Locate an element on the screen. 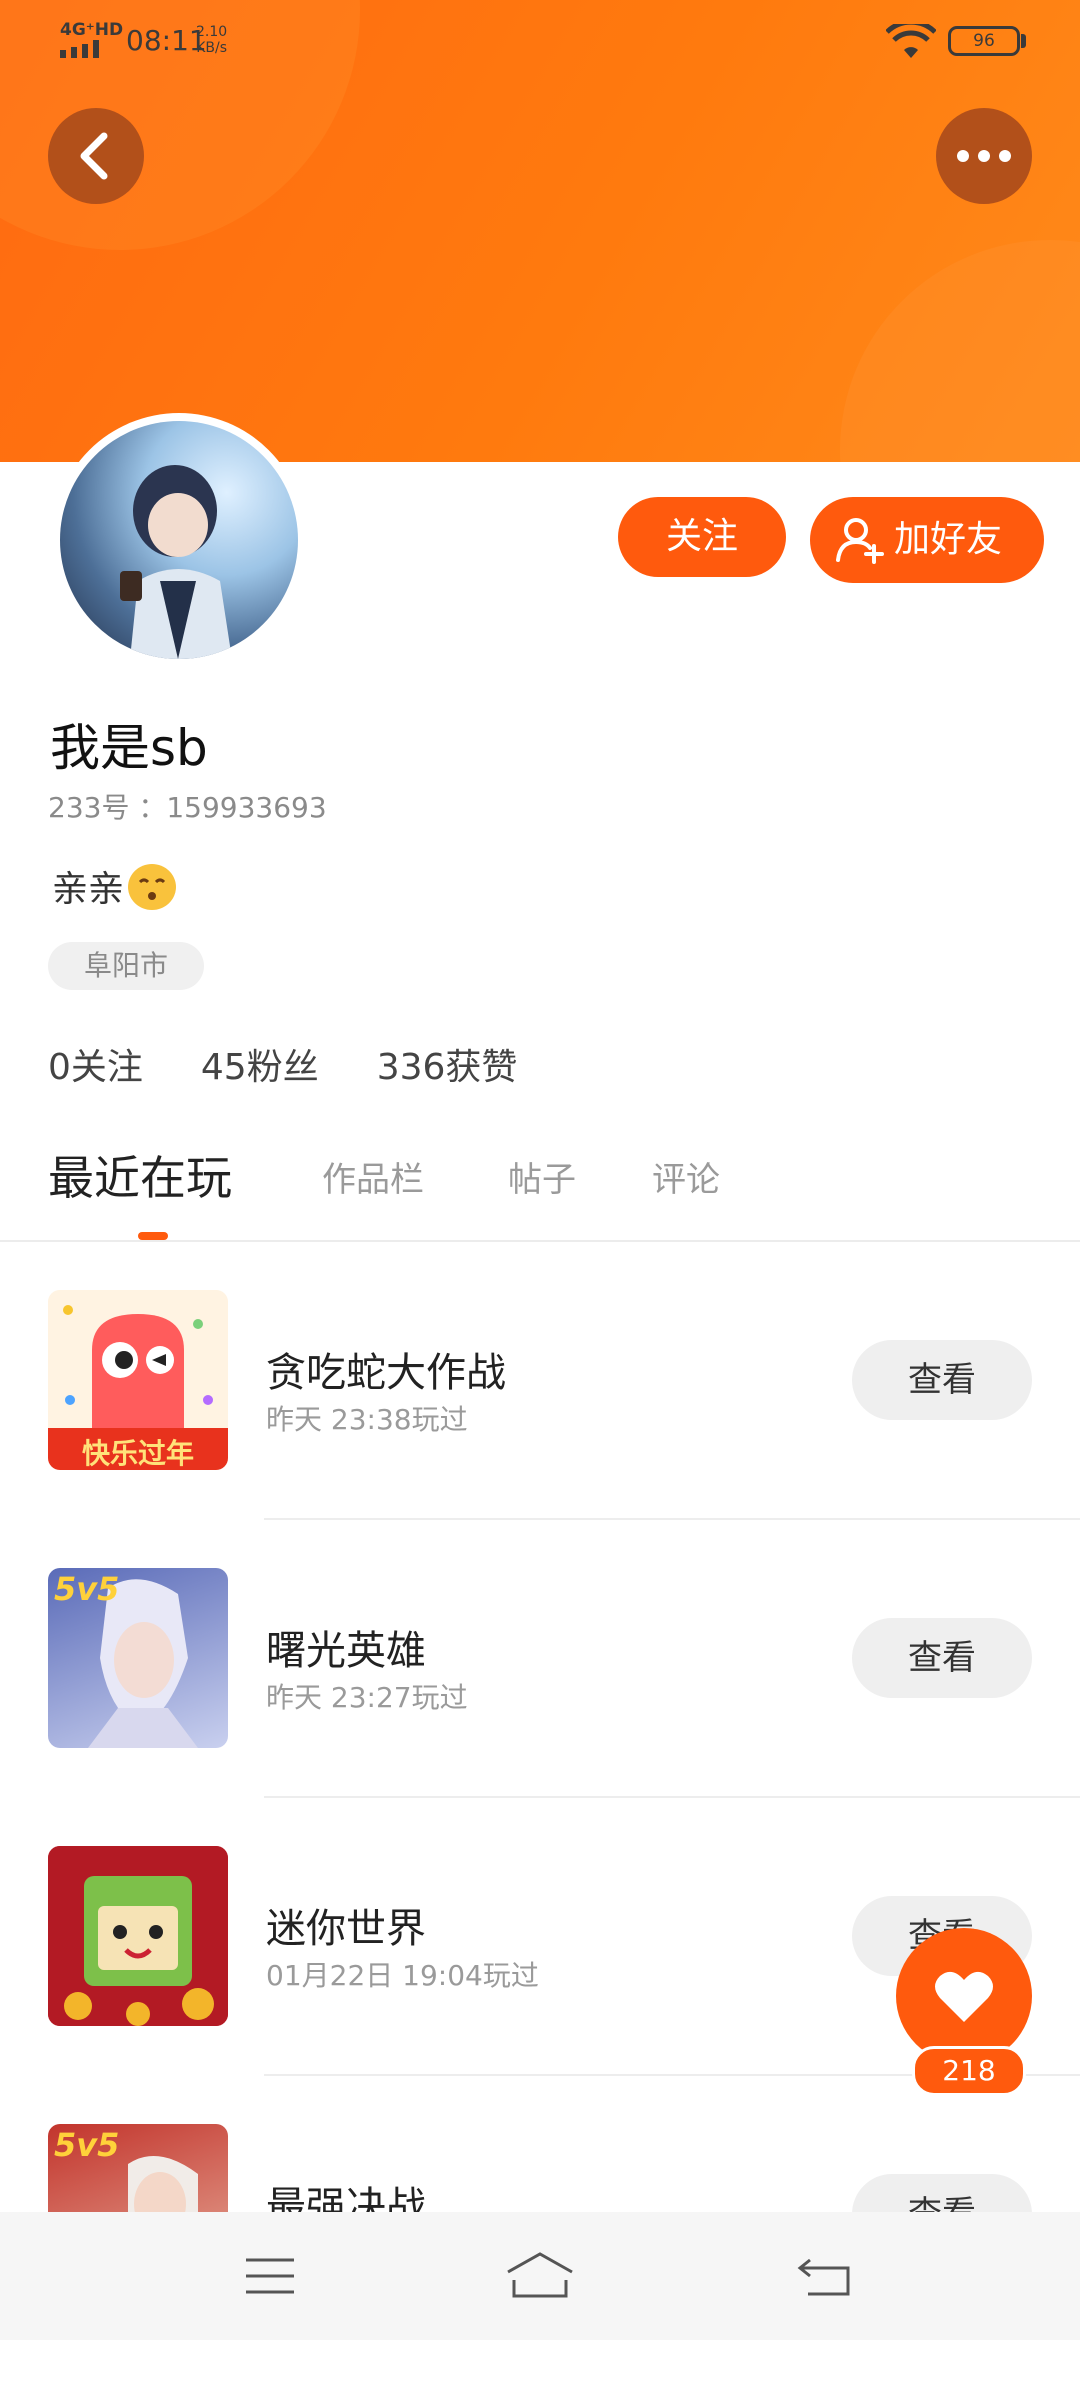 Image resolution: width=1080 pixels, height=2400 pixels. tab-comments: 评论 is located at coordinates (686, 1176).